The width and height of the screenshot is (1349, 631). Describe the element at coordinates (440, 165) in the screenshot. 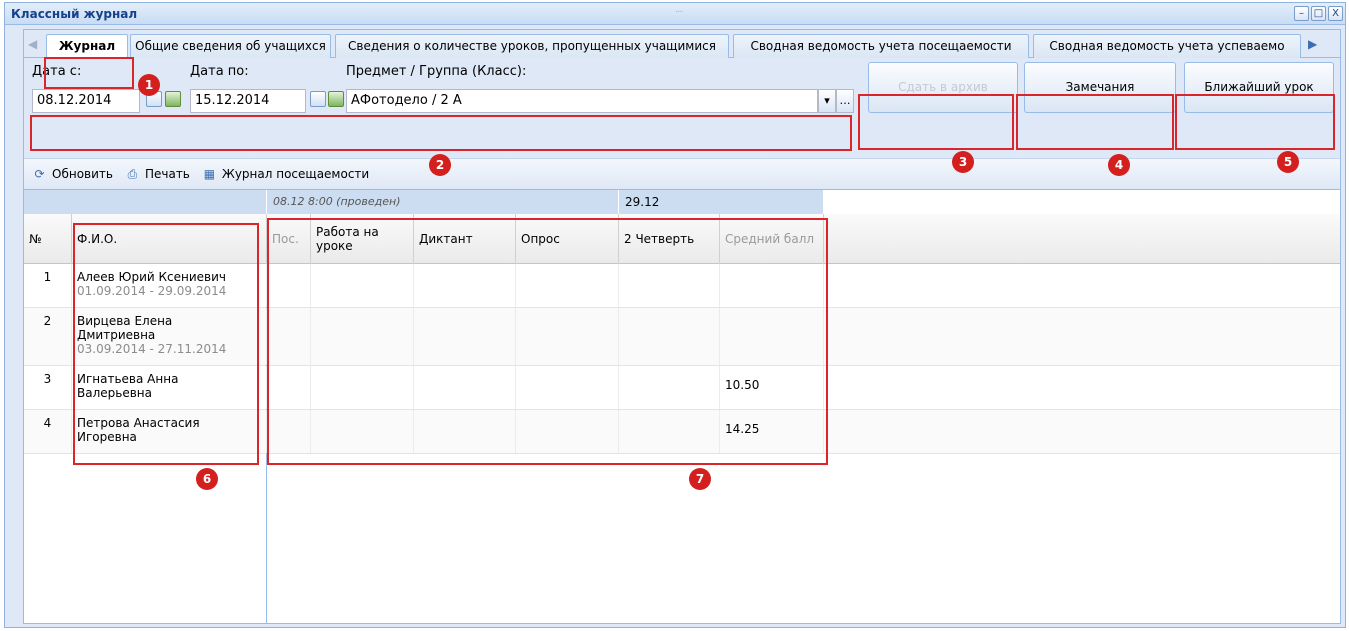

I see `annotation-marker: 2` at that location.